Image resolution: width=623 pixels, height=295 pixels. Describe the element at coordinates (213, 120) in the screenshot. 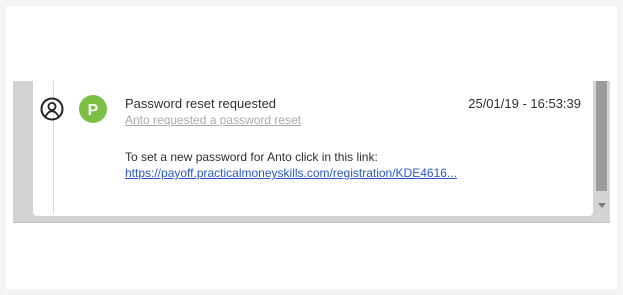

I see `event-subtitle: Anto requested a password reset` at that location.